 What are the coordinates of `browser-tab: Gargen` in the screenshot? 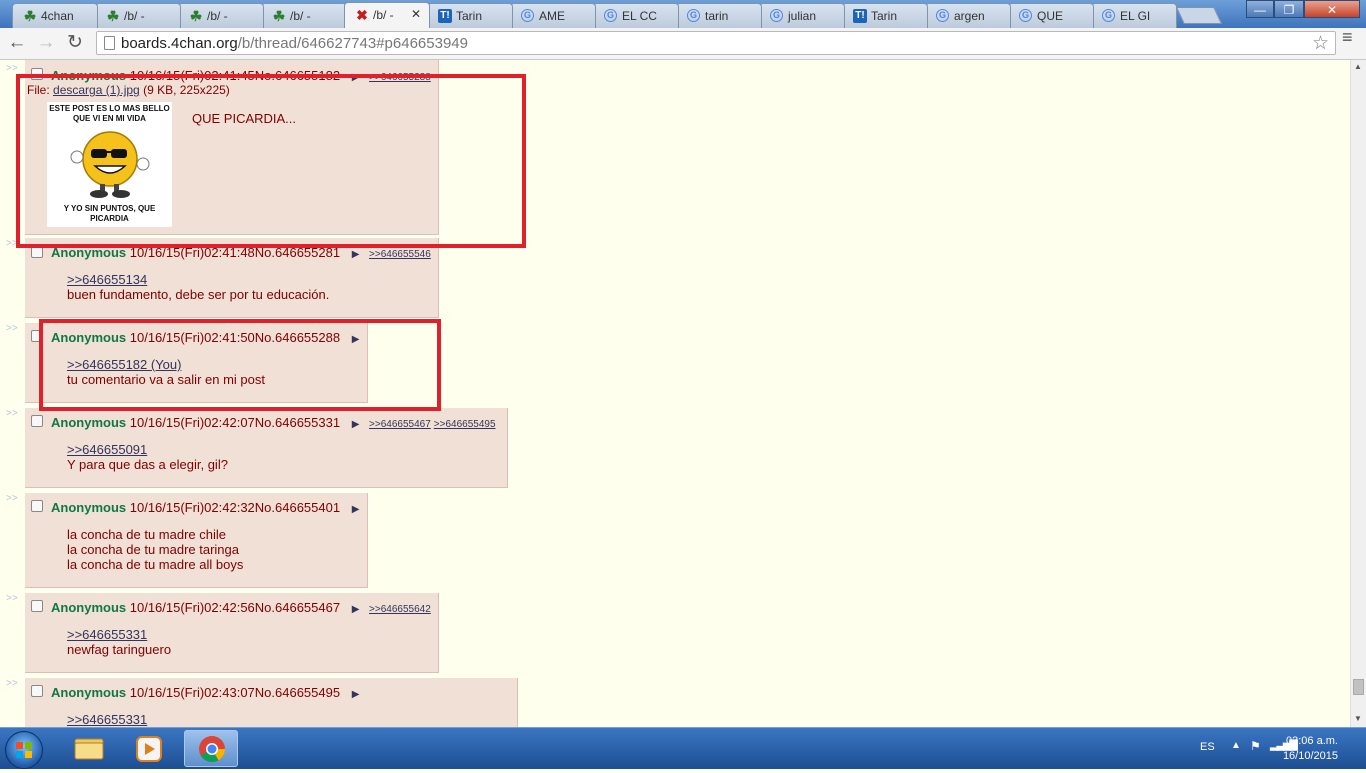 It's located at (968, 15).